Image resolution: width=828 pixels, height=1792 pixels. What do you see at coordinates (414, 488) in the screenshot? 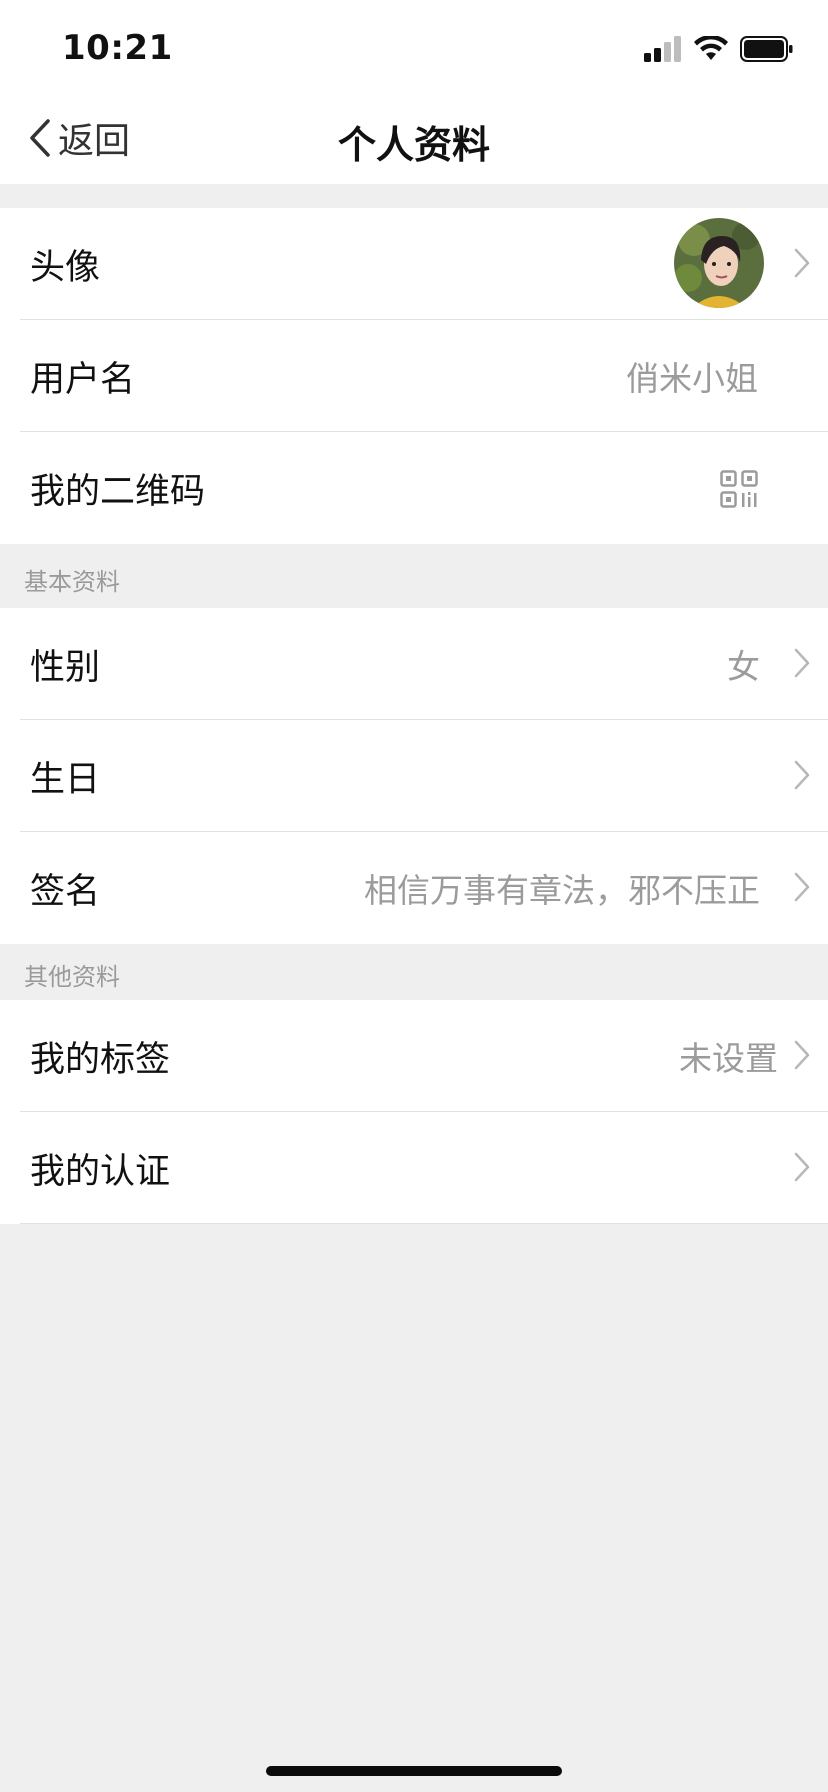
I see `qrcode-row: 我的二维码` at bounding box center [414, 488].